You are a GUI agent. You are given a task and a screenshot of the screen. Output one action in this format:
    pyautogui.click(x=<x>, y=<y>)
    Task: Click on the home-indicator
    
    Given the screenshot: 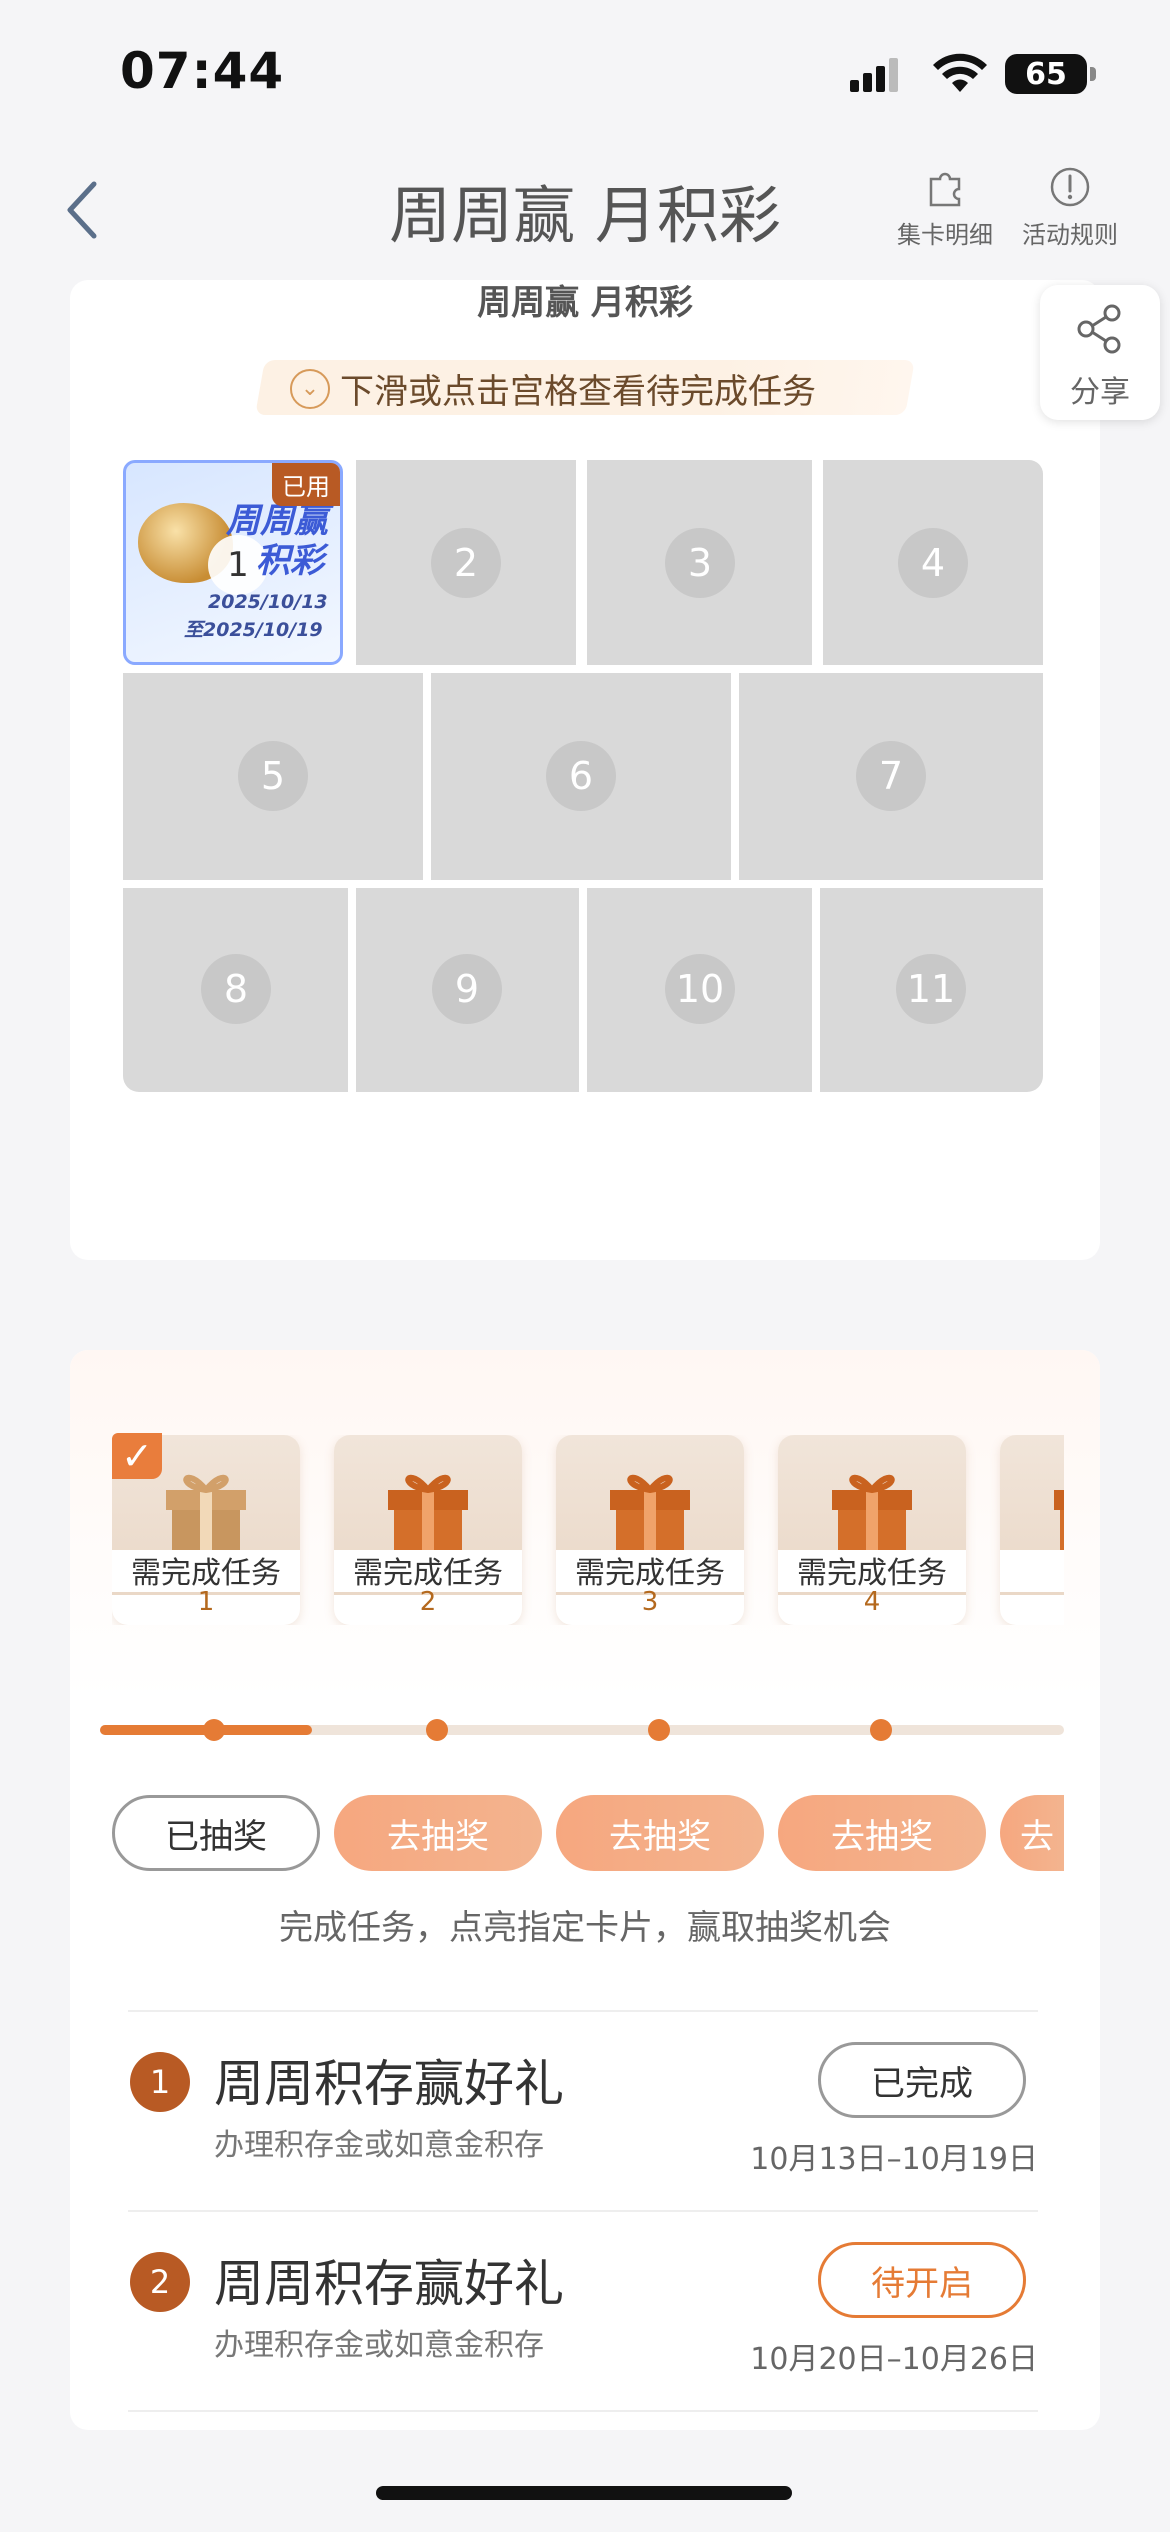 What is the action you would take?
    pyautogui.click(x=584, y=2493)
    